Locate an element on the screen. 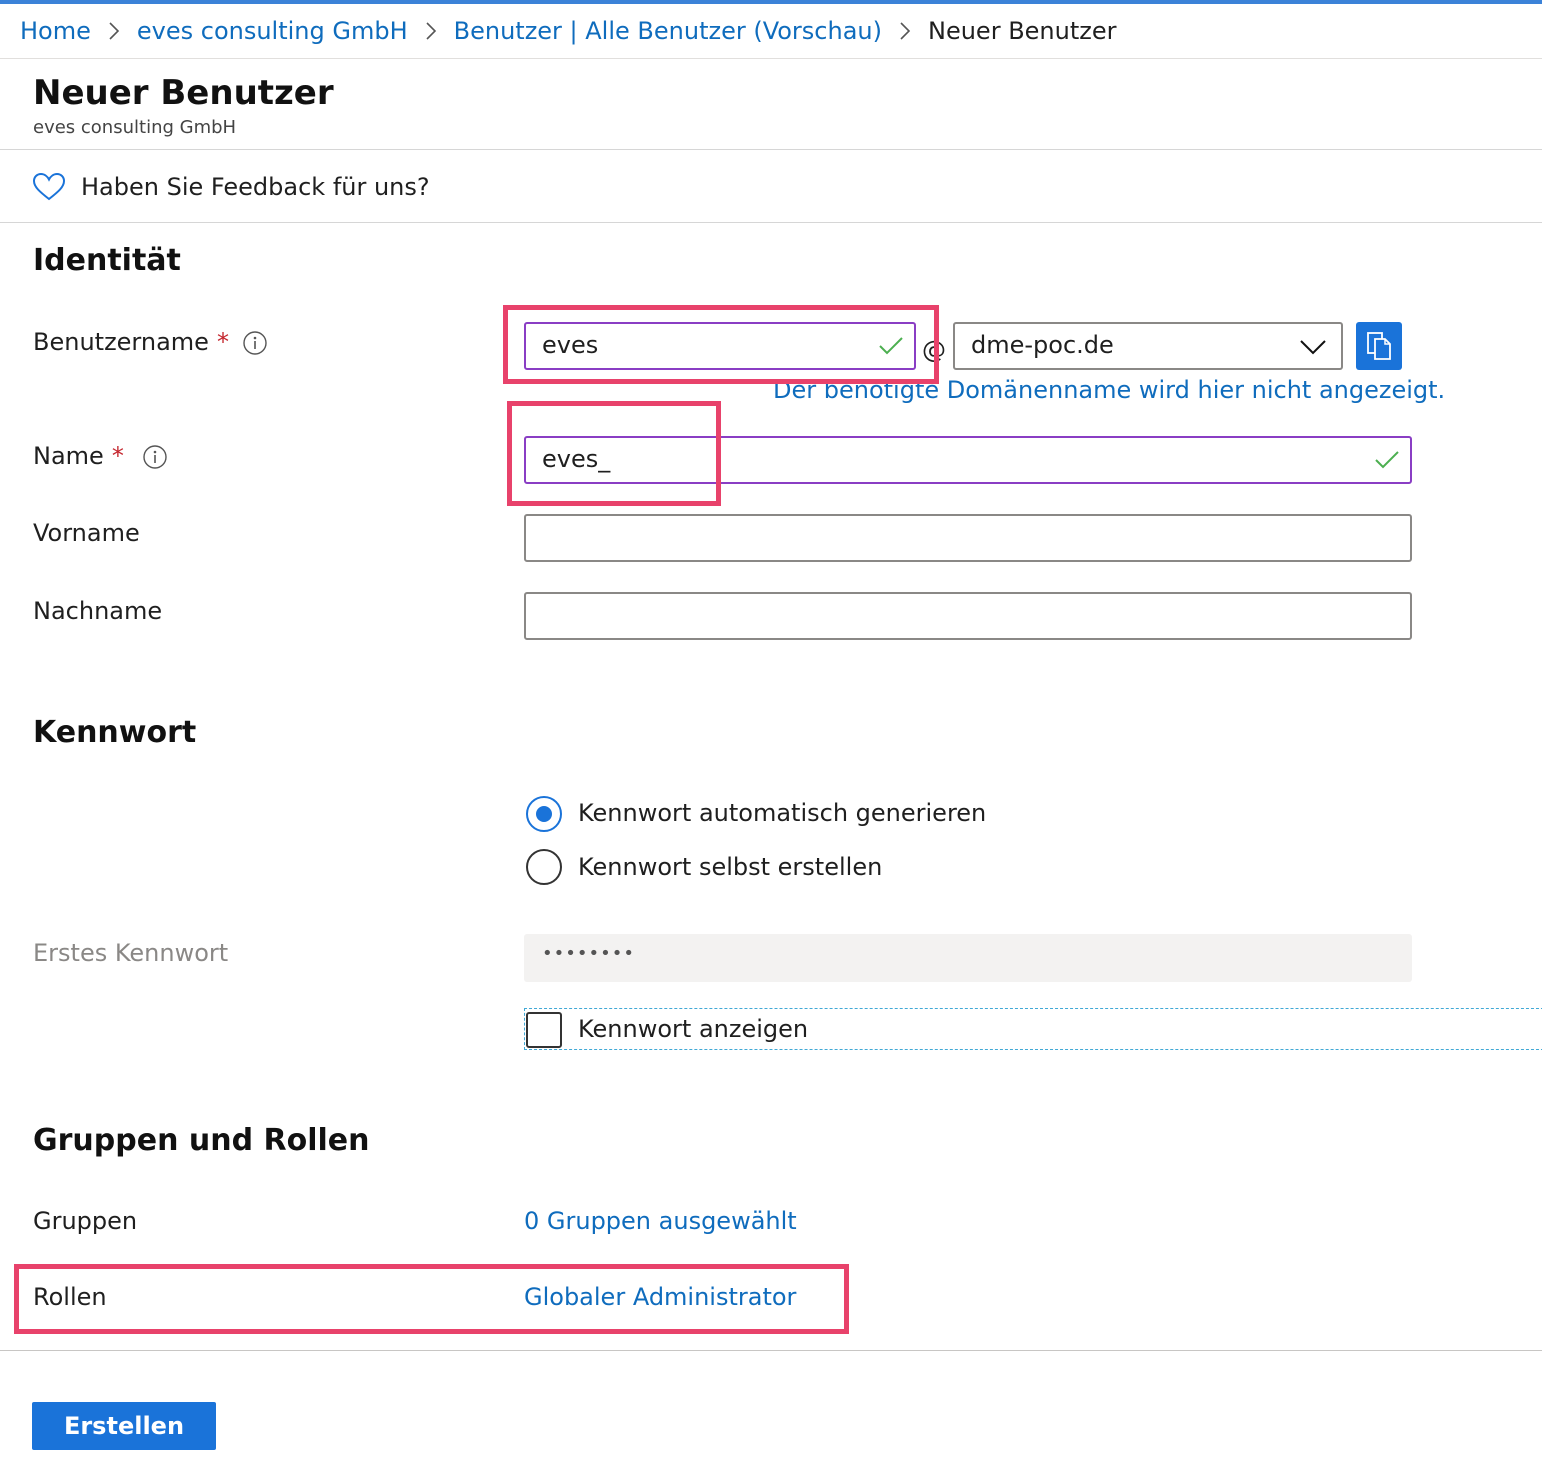 The width and height of the screenshot is (1542, 1458). name-value: eves_ is located at coordinates (576, 459).